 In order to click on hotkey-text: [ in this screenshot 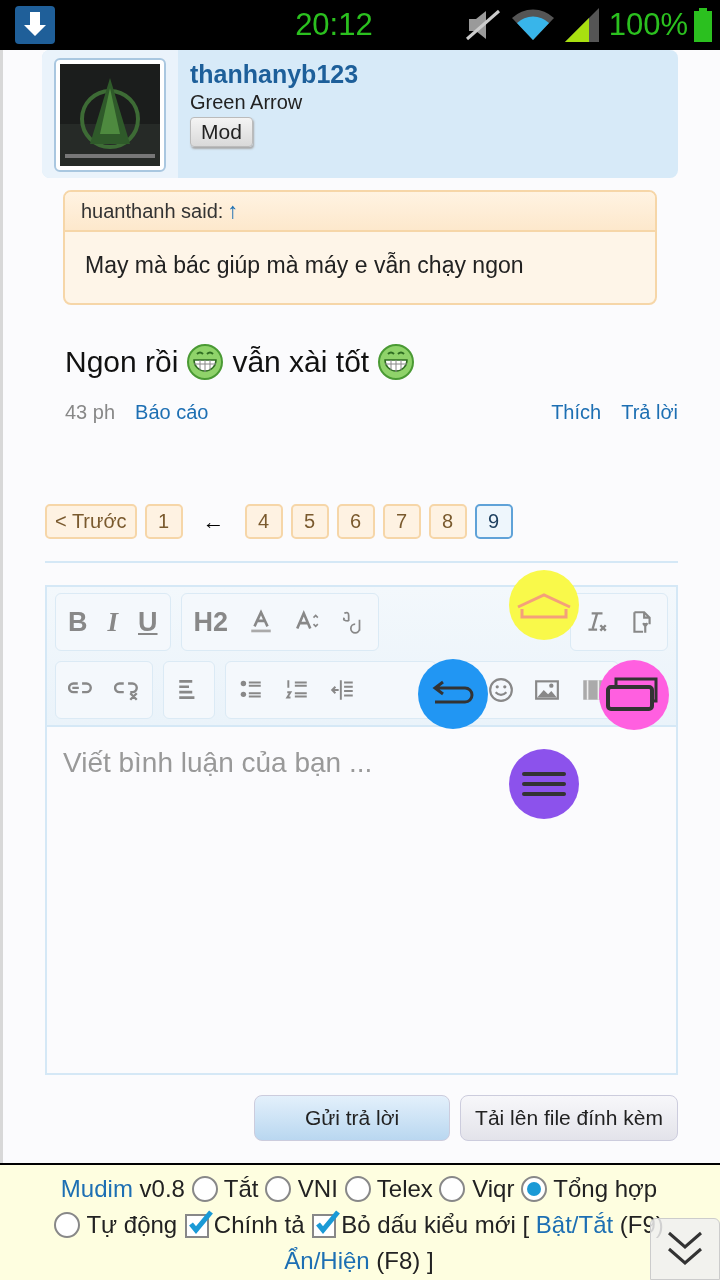, I will do `click(526, 1224)`.